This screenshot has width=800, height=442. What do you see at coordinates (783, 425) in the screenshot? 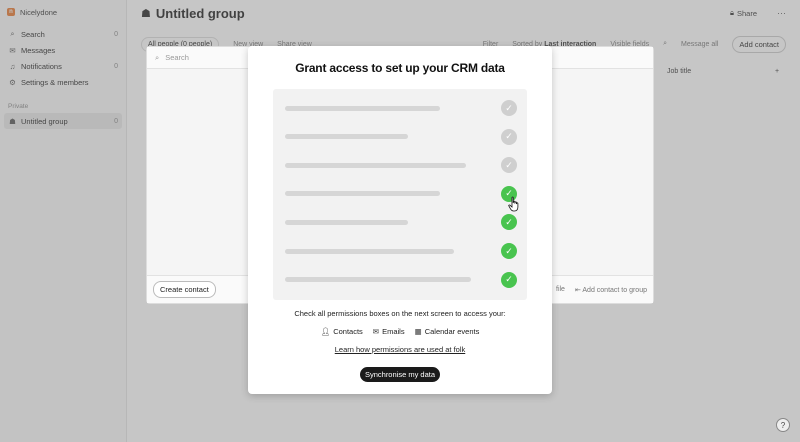
I see `help-icon: ?` at bounding box center [783, 425].